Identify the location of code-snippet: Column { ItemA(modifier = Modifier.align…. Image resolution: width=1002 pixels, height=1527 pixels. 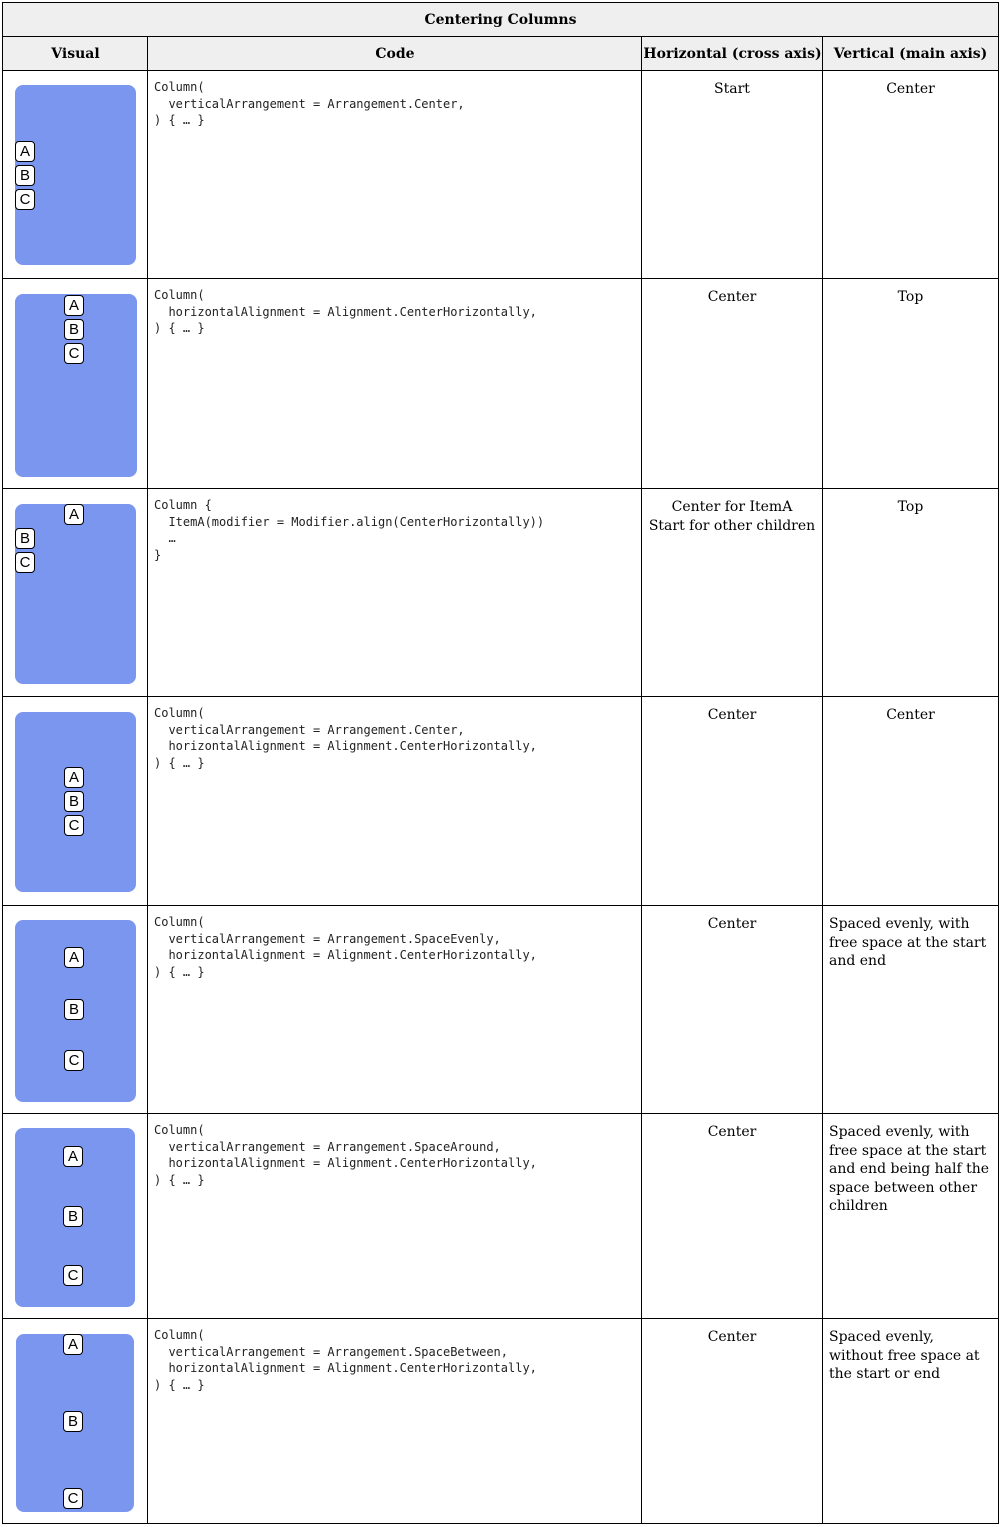
(349, 530).